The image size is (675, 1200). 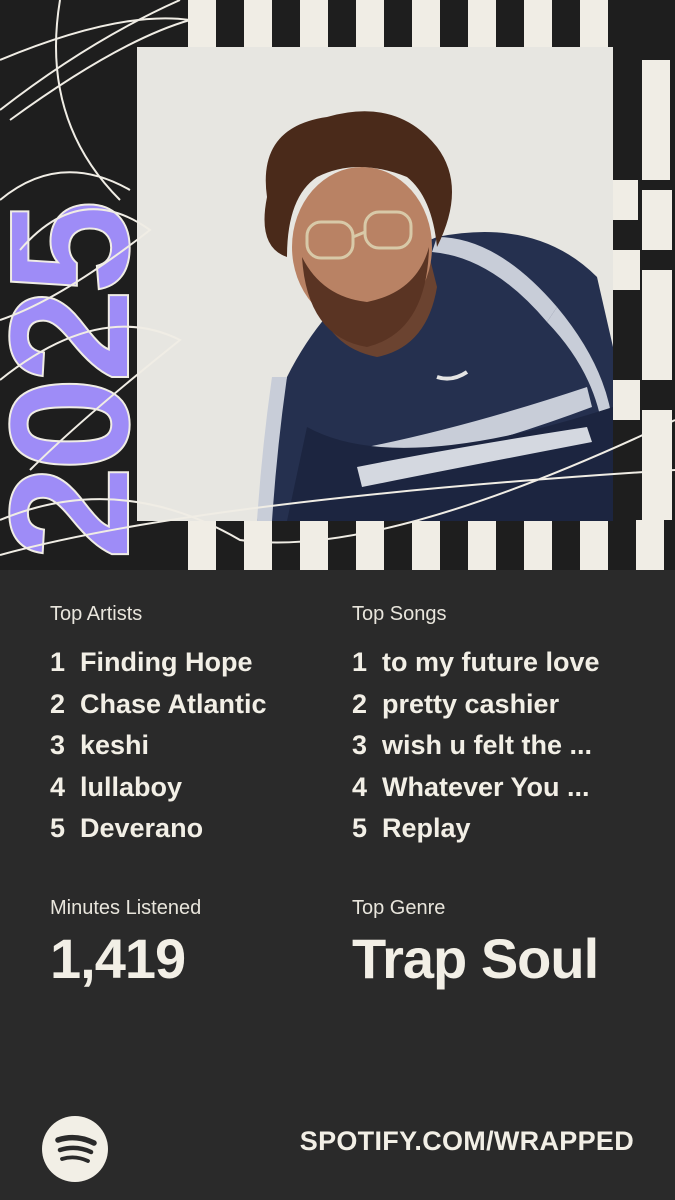 I want to click on artist-name: Deverano, so click(x=142, y=828).